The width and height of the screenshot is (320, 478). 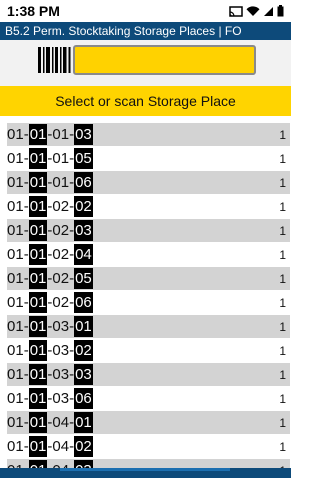 I want to click on status-icons, so click(x=256, y=11).